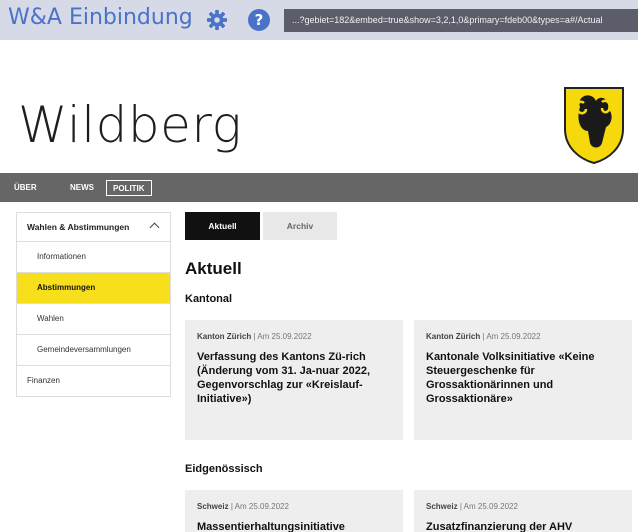 The image size is (638, 532). What do you see at coordinates (93, 350) in the screenshot?
I see `sidebar-item-gemeindeversammlungen: Gemeindeversammlungen` at bounding box center [93, 350].